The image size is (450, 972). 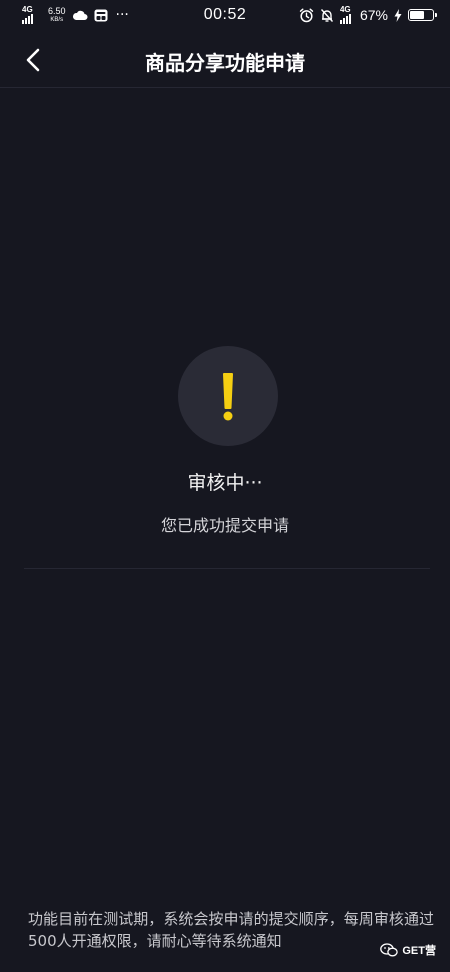 I want to click on section-divider, so click(x=227, y=568).